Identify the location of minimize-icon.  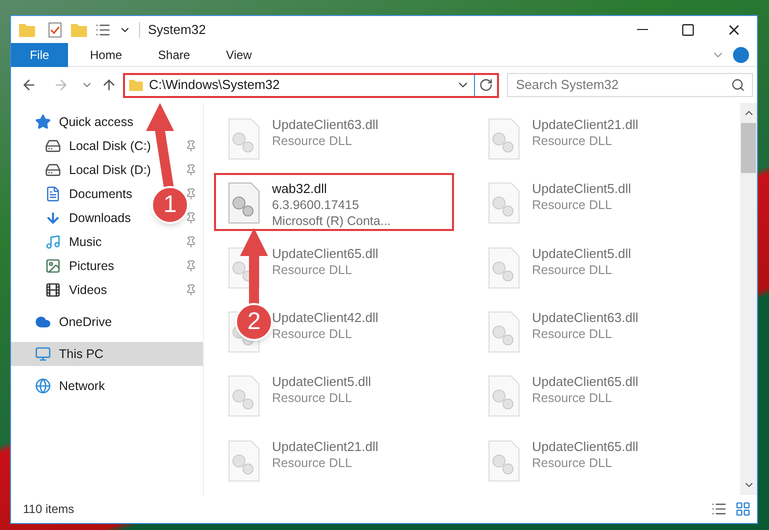
(642, 29).